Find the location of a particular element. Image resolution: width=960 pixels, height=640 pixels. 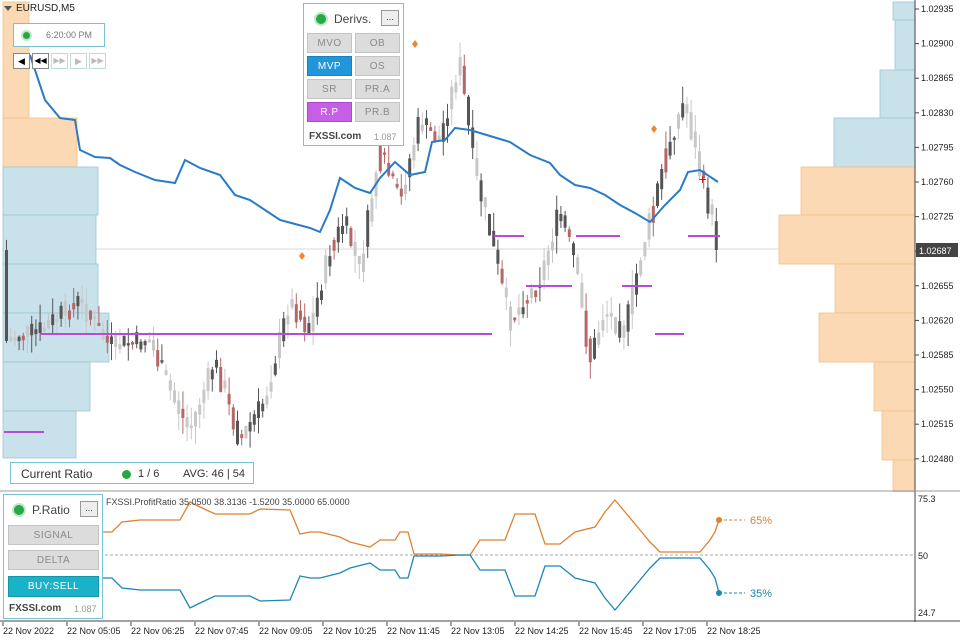

crosshair-icon: + is located at coordinates (702, 179).